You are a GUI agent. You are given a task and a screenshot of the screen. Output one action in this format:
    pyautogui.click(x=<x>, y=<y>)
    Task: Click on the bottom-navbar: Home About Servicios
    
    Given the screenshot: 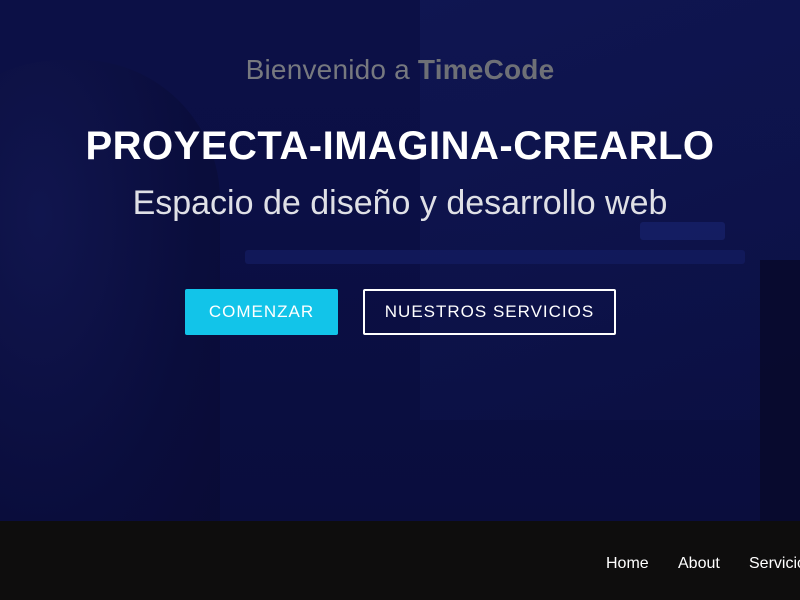 What is the action you would take?
    pyautogui.click(x=400, y=560)
    